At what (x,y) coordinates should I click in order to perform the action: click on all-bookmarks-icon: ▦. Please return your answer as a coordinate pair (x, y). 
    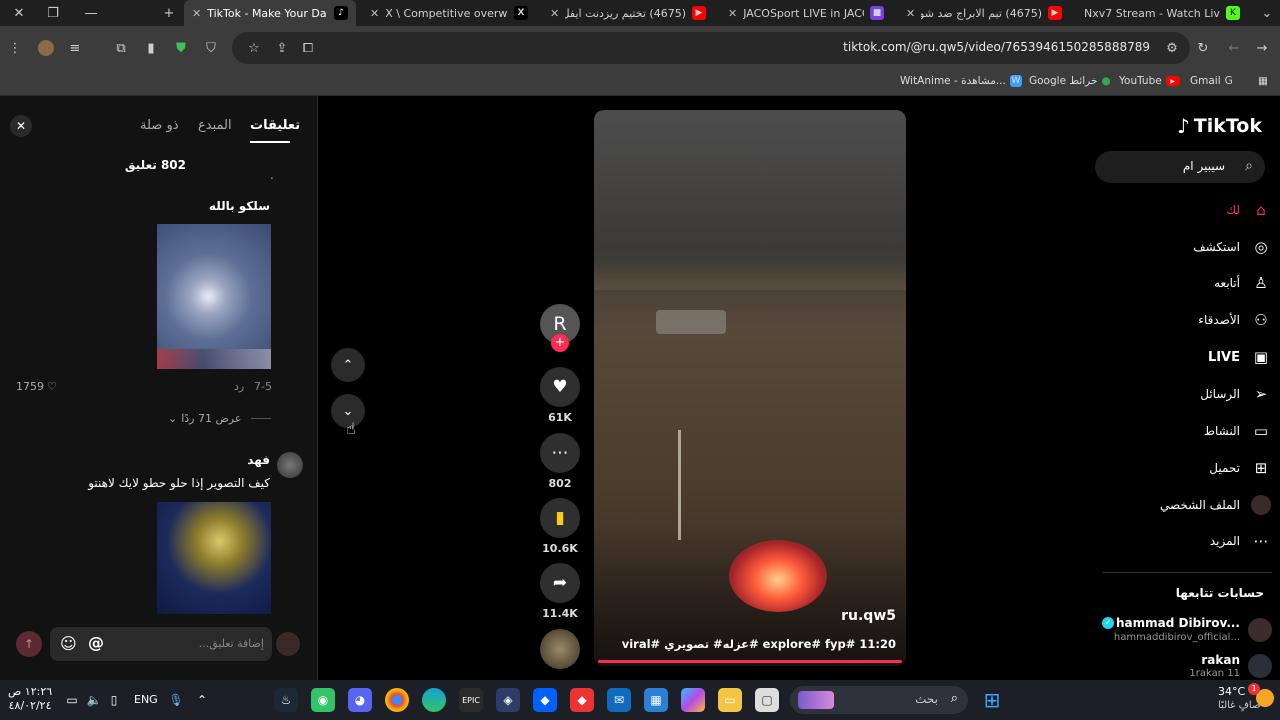
    Looking at the image, I should click on (1263, 81).